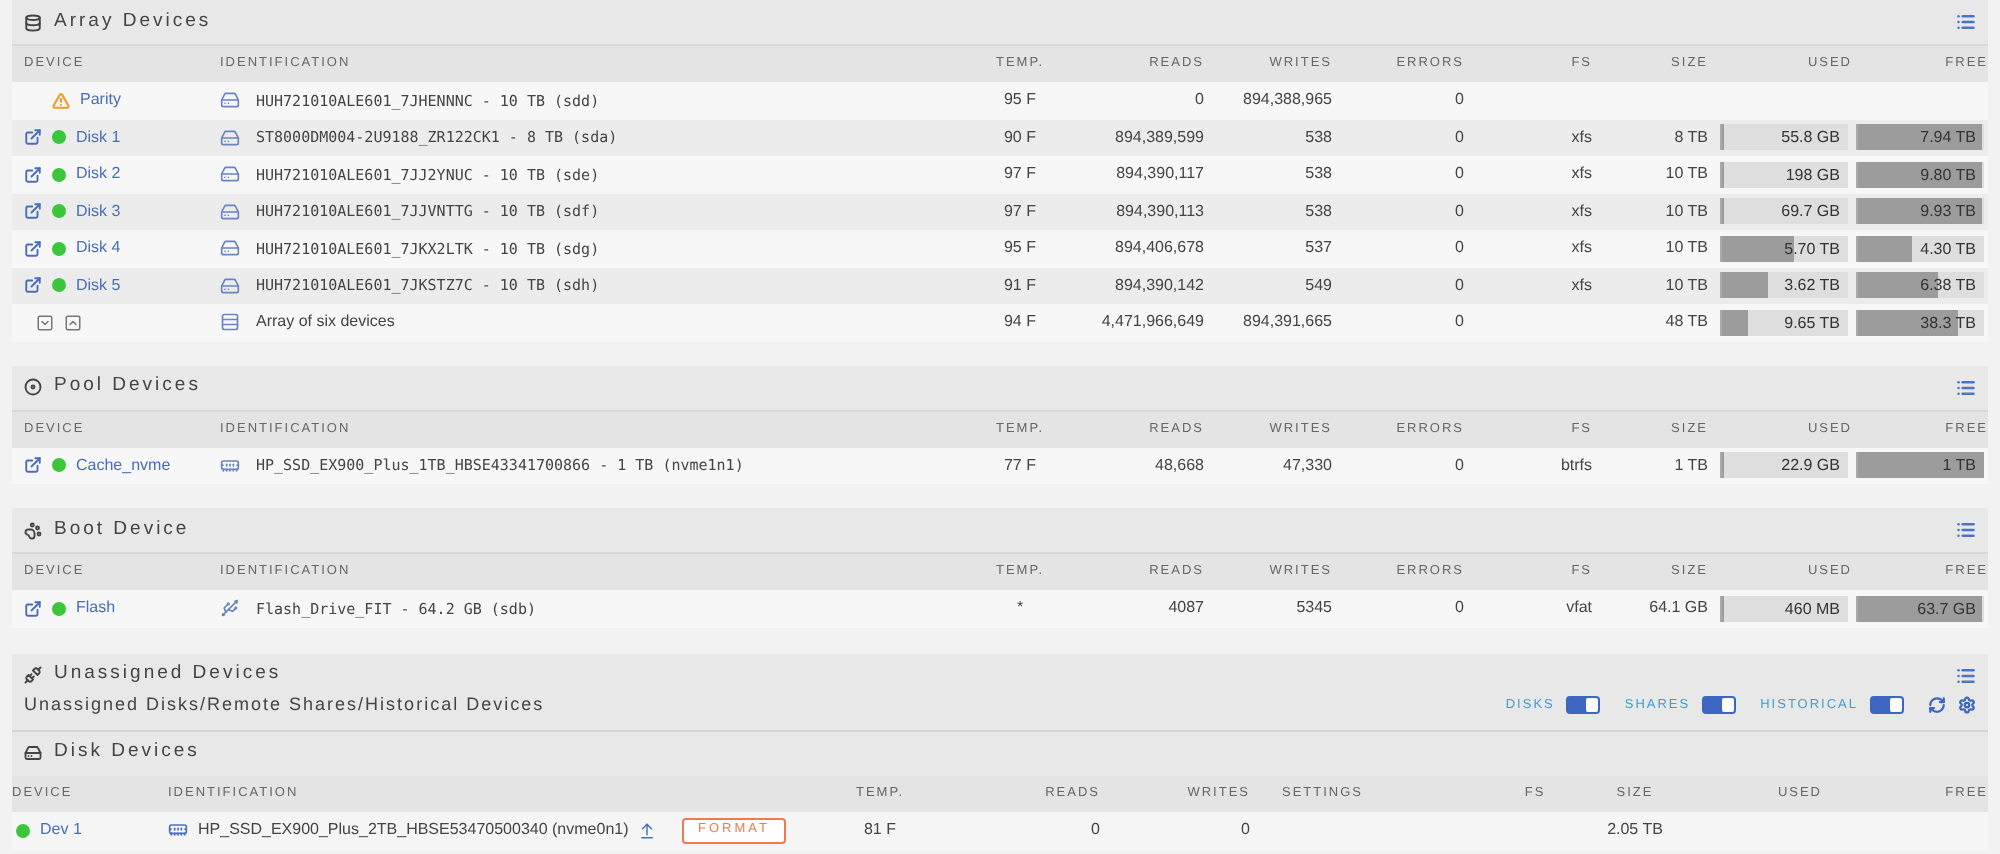 This screenshot has height=854, width=2000. Describe the element at coordinates (1286, 100) in the screenshot. I see `table-cell-text: 894,388,965` at that location.